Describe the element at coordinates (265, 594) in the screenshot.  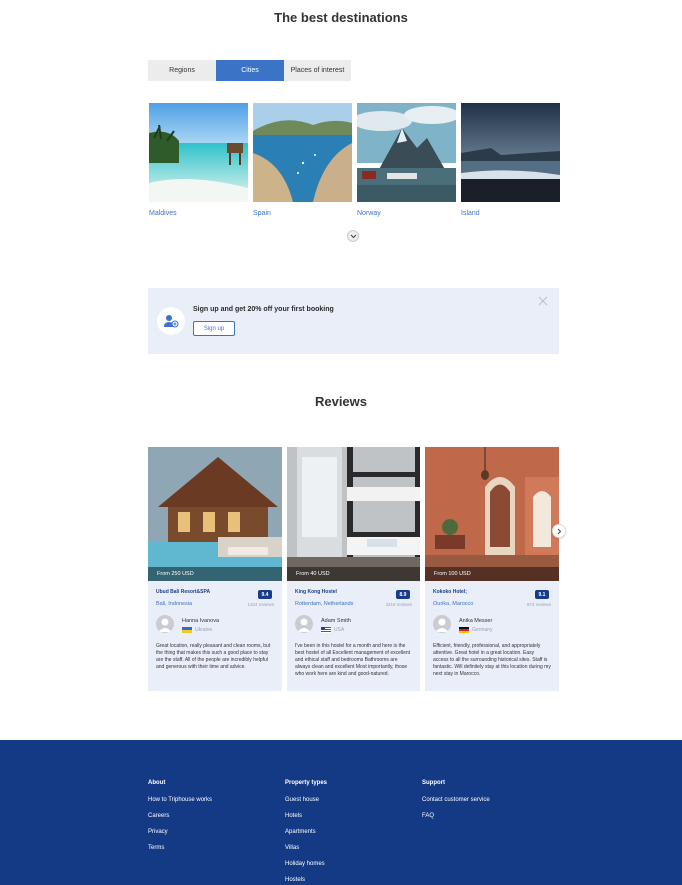
I see `rating-badge: 9.4` at that location.